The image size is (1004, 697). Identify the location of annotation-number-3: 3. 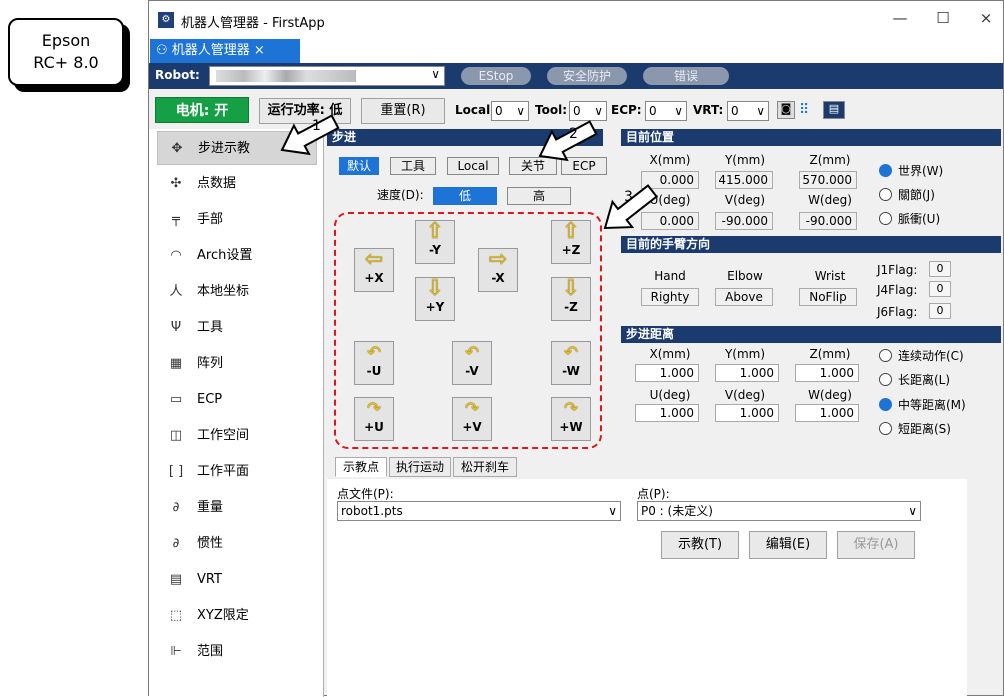
(628, 197).